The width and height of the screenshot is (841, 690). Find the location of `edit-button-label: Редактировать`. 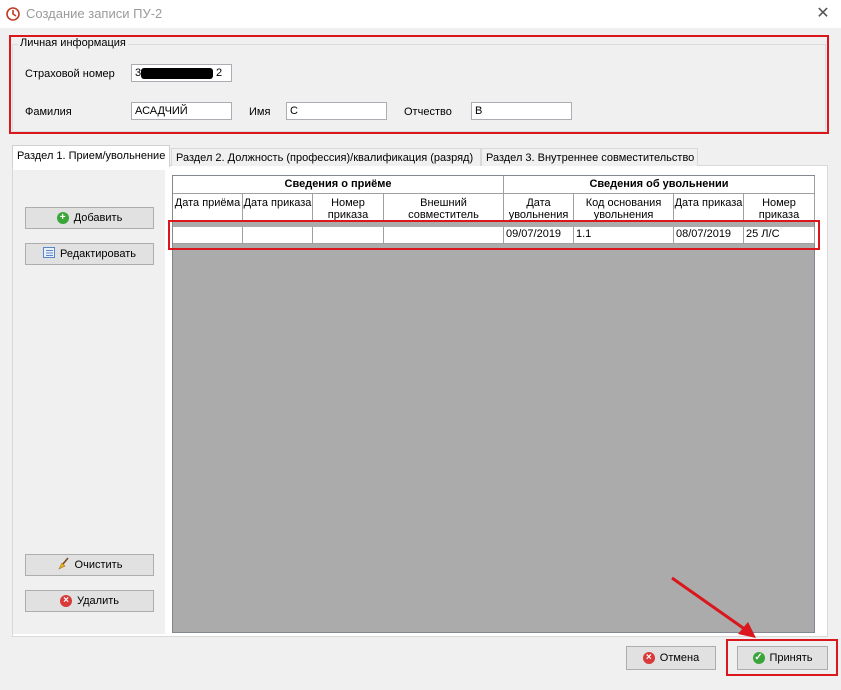

edit-button-label: Редактировать is located at coordinates (98, 254).